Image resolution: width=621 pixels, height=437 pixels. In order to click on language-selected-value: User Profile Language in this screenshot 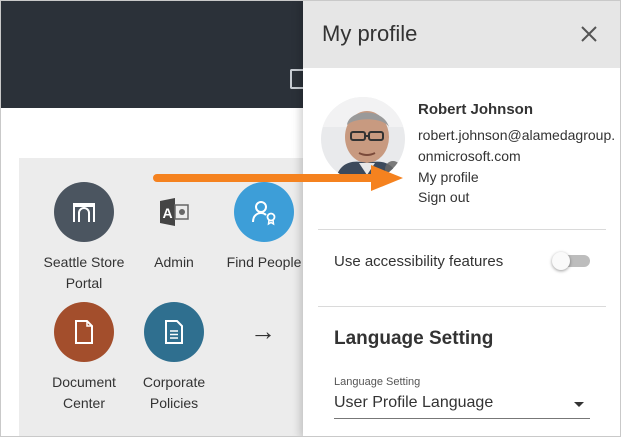, I will do `click(414, 402)`.